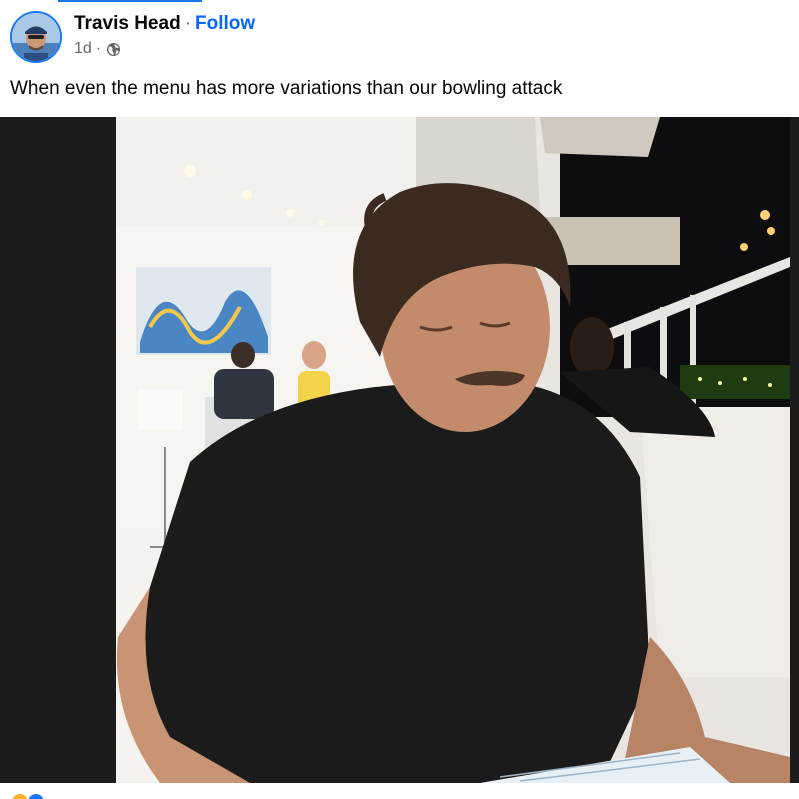 The width and height of the screenshot is (799, 799). Describe the element at coordinates (399, 35) in the screenshot. I see `post-header: Travis Head · Follow 1d ·` at that location.